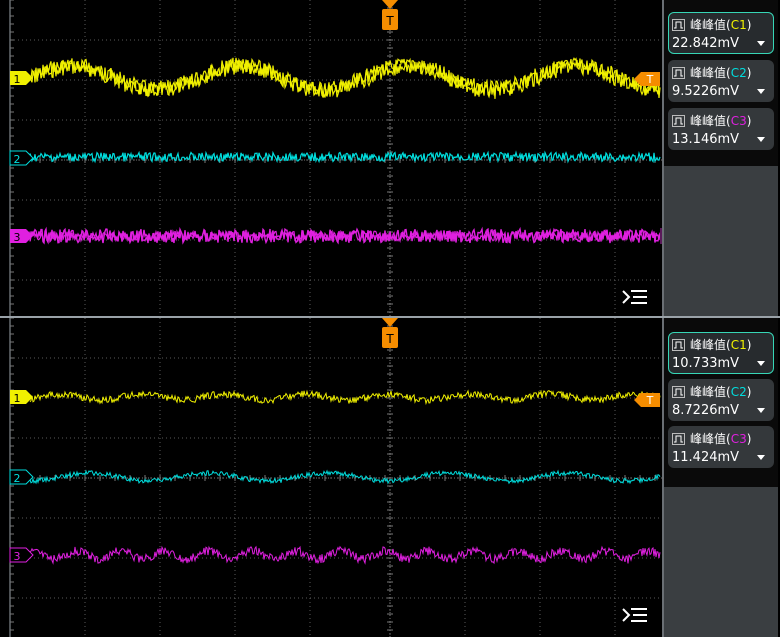 This screenshot has width=780, height=637. Describe the element at coordinates (706, 91) in the screenshot. I see `measurement-value: 9.5226mV` at that location.